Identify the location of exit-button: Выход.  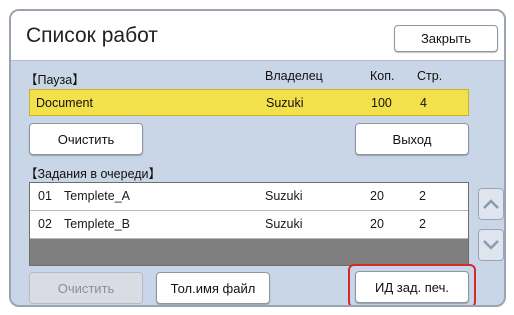
(412, 139).